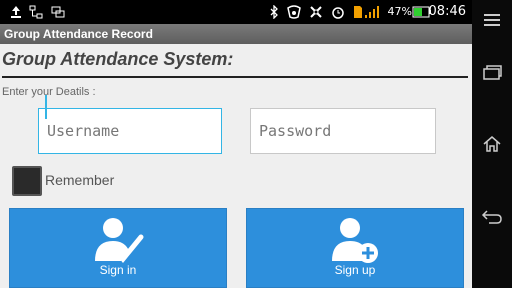 The height and width of the screenshot is (288, 512). What do you see at coordinates (492, 20) in the screenshot?
I see `menu-icon` at bounding box center [492, 20].